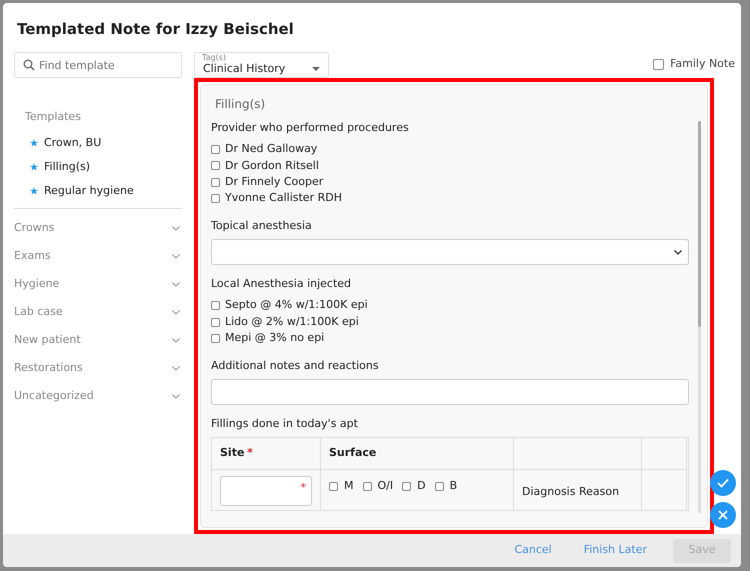 The width and height of the screenshot is (750, 571). Describe the element at coordinates (98, 396) in the screenshot. I see `category-item: Uncategorized` at that location.